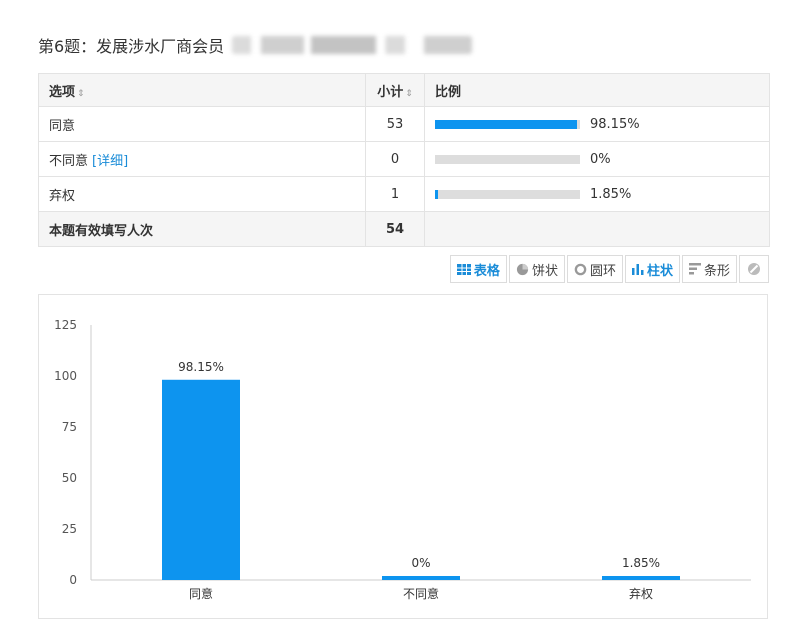 This screenshot has width=800, height=625. What do you see at coordinates (202, 229) in the screenshot?
I see `total-label: 本题有效填写人次` at bounding box center [202, 229].